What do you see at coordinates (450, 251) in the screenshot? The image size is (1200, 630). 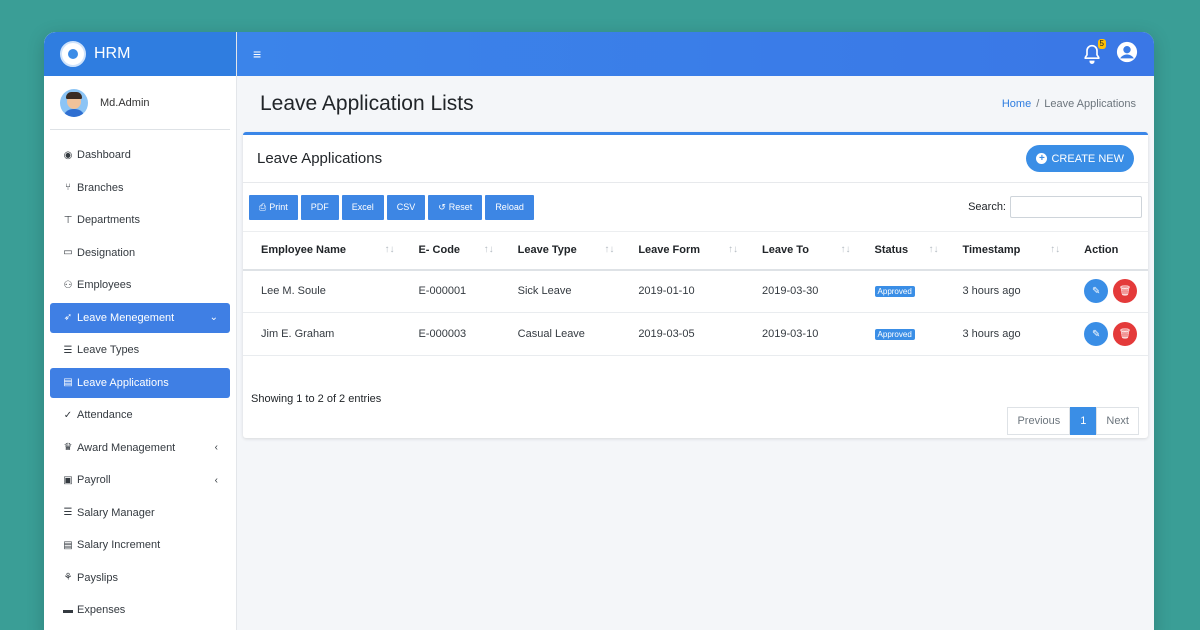 I see `column-header: E- Code ↑↓` at bounding box center [450, 251].